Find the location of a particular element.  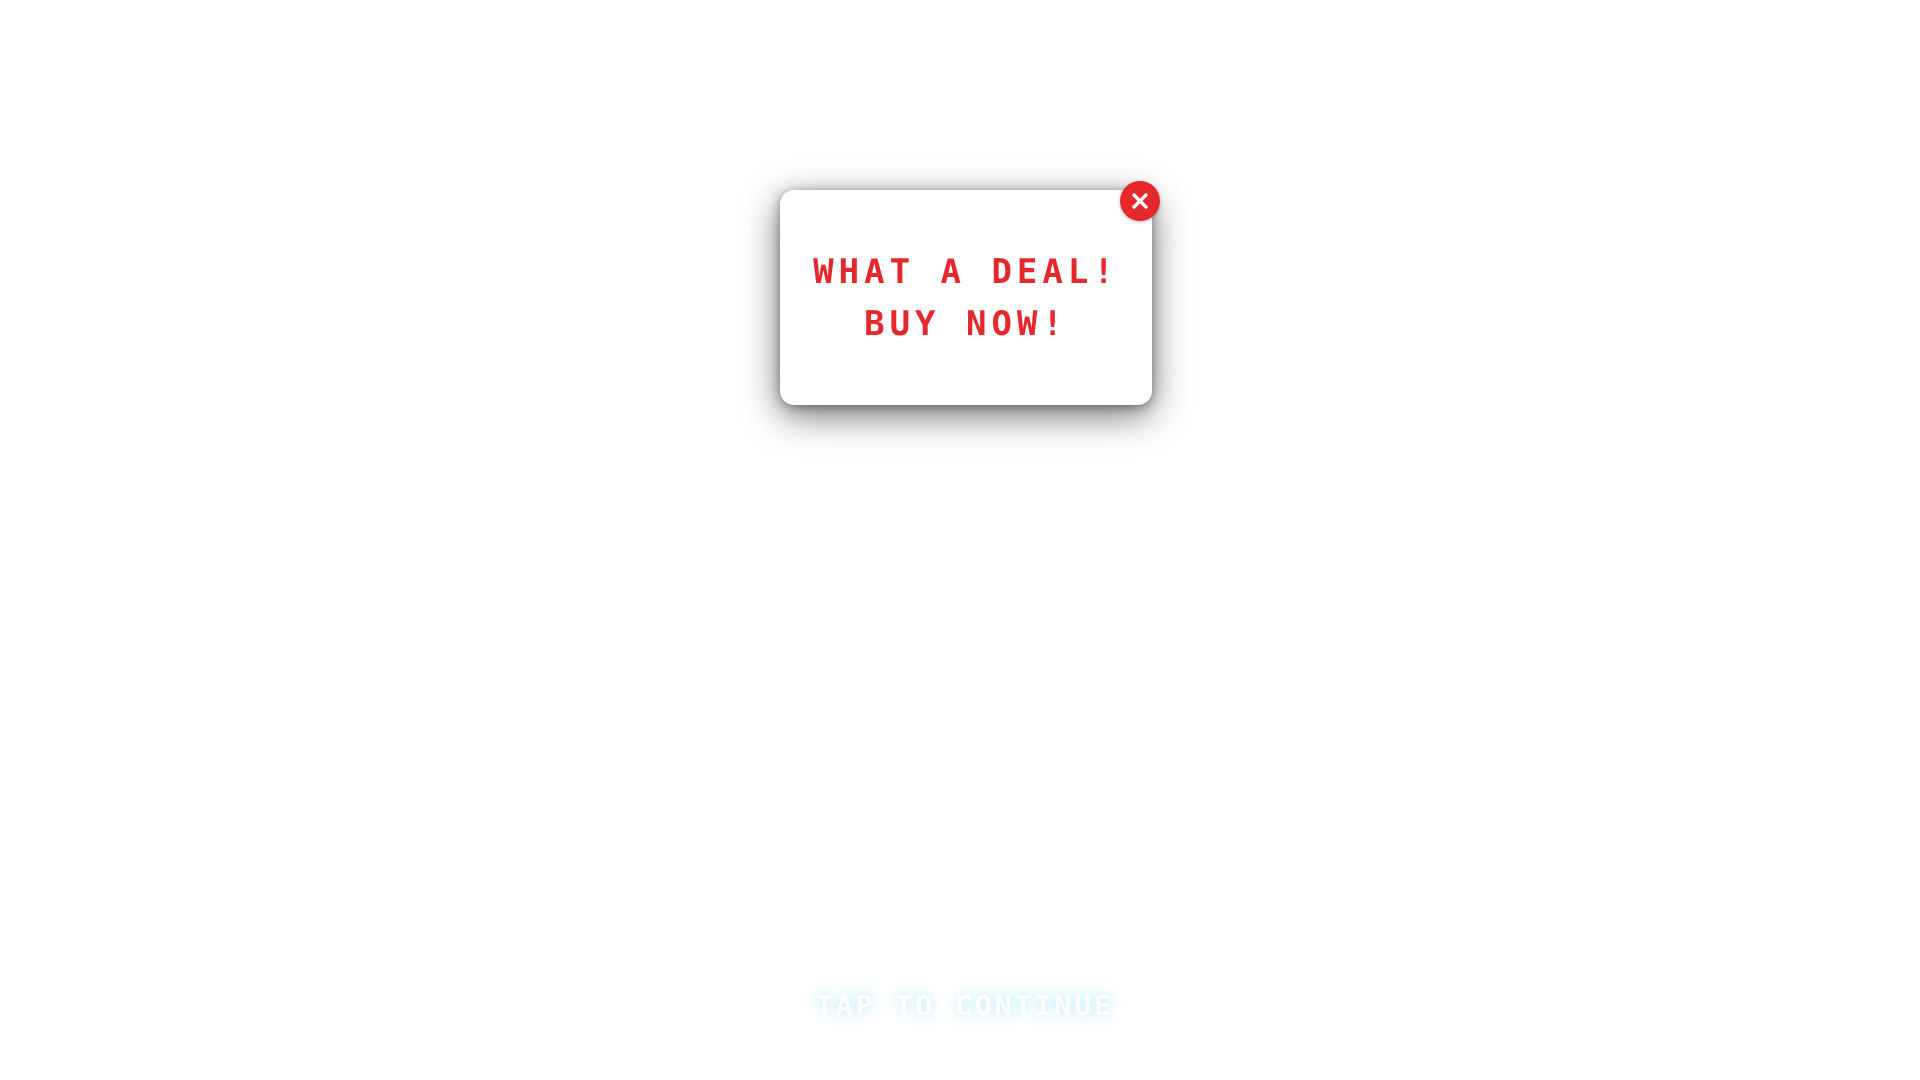

close-icon is located at coordinates (1140, 201).